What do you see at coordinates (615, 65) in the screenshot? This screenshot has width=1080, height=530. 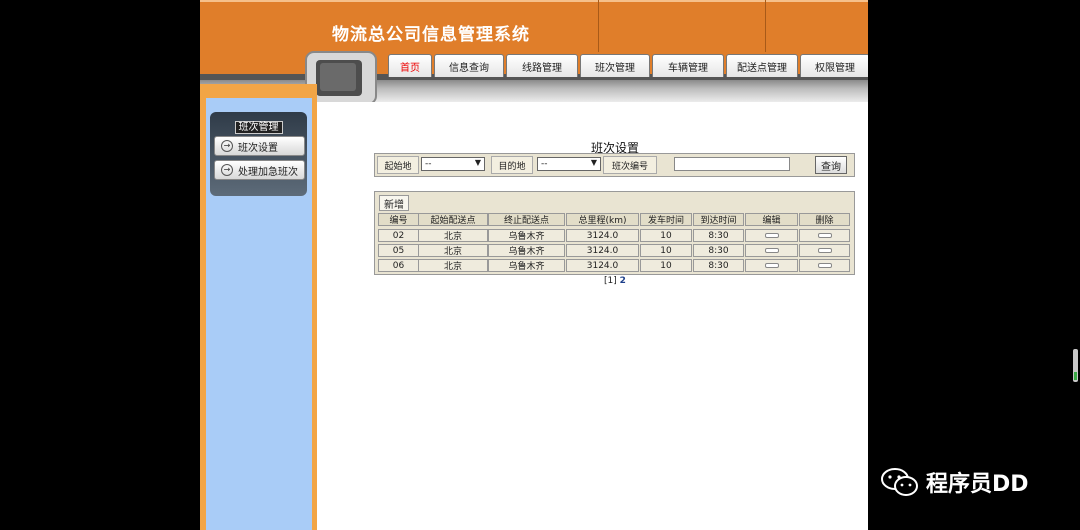 I see `nav-tab-shift-management: 班次管理` at bounding box center [615, 65].